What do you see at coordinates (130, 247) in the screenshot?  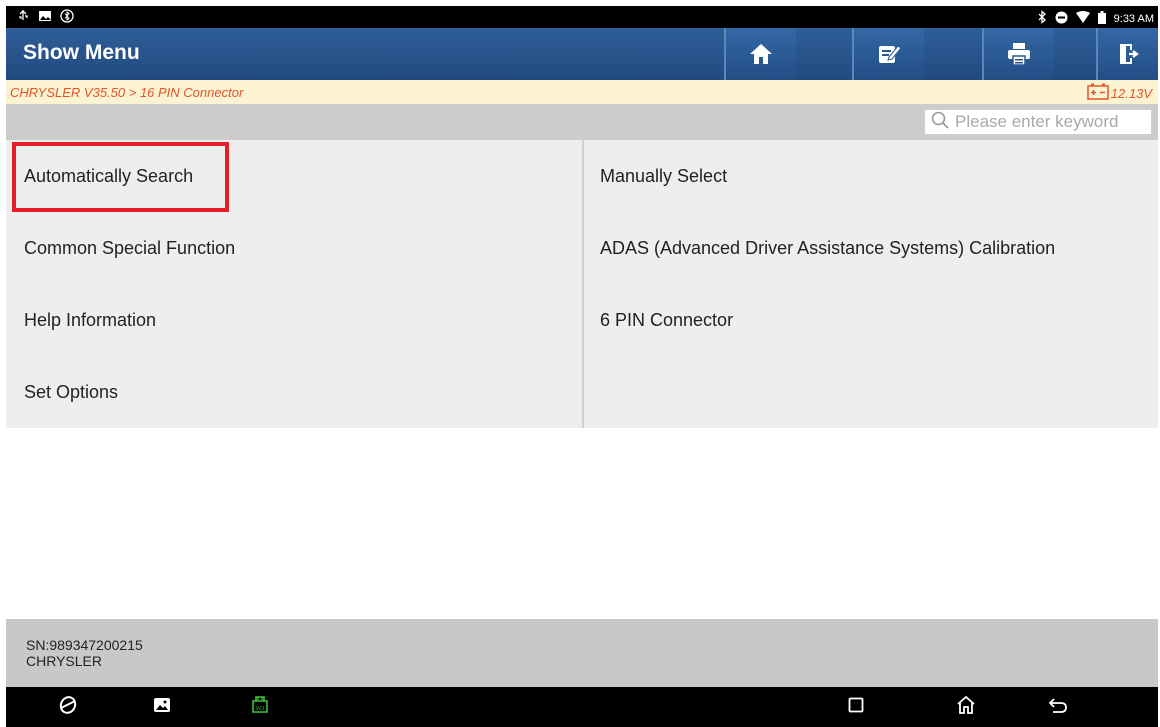 I see `menu-item-label: Common Special Function` at bounding box center [130, 247].